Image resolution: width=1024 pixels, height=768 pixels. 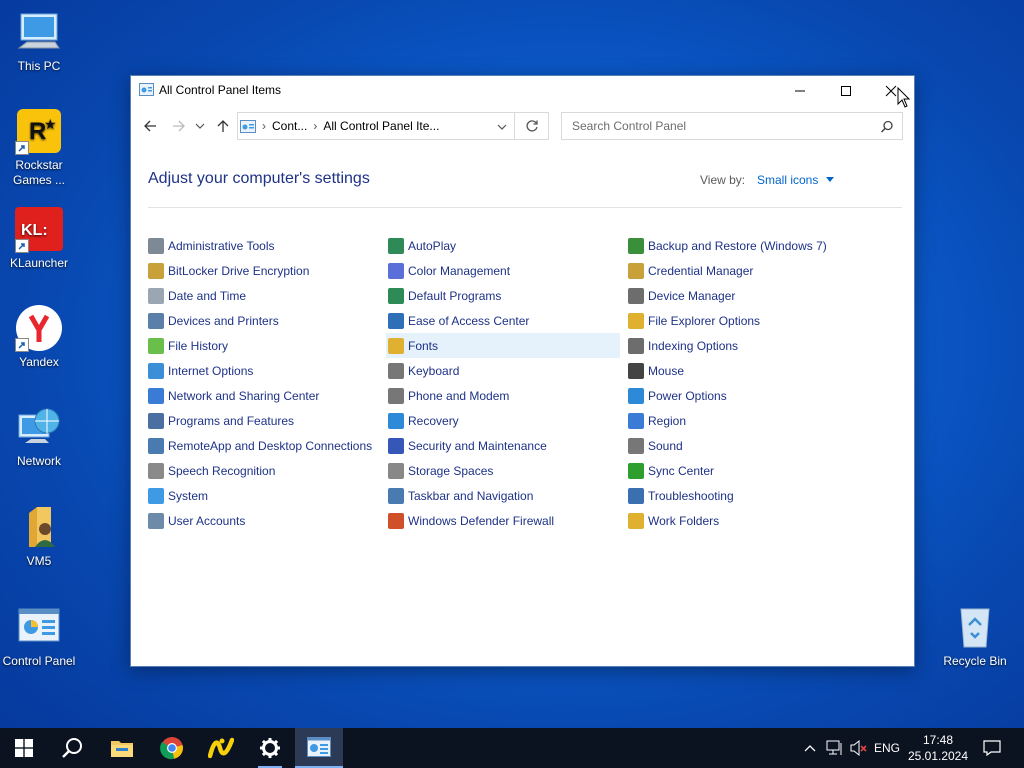 I want to click on cp-item-label: Windows Defender Firewall, so click(x=481, y=520).